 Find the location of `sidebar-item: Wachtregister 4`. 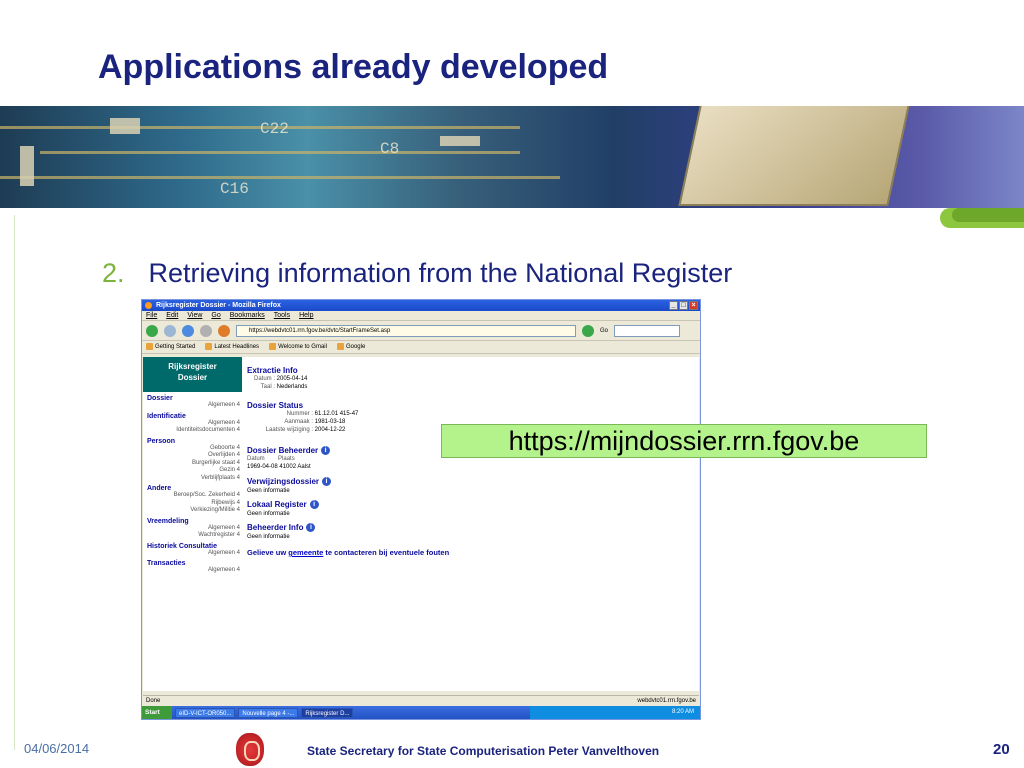

sidebar-item: Wachtregister 4 is located at coordinates (192, 536).